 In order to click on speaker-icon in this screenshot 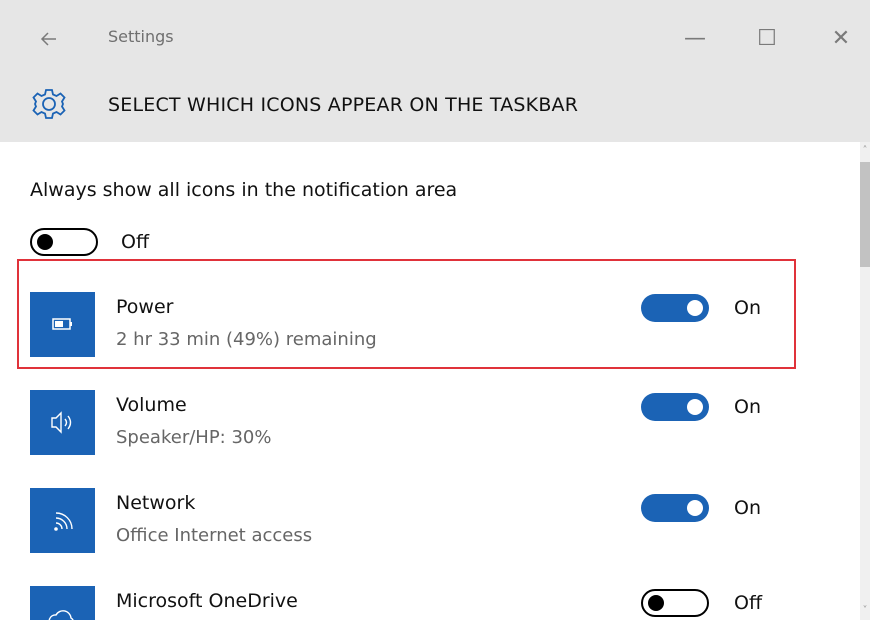, I will do `click(62, 422)`.